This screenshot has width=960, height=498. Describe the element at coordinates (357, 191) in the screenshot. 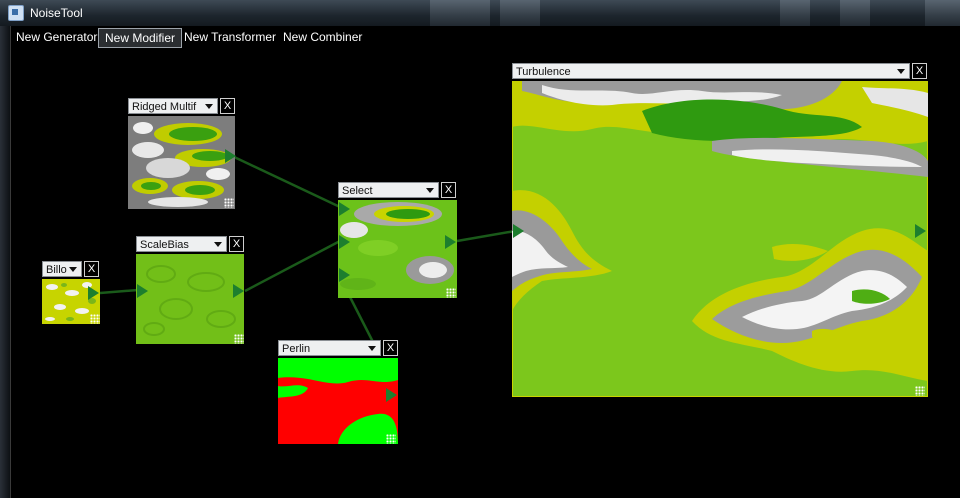

I see `dropdown-value: Select` at that location.